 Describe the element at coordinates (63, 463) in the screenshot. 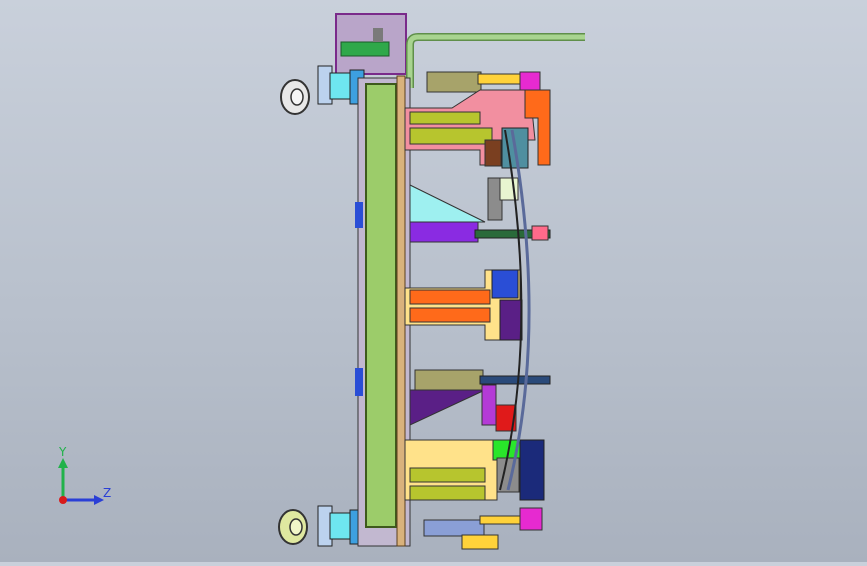

I see `y-axis-arrowhead` at that location.